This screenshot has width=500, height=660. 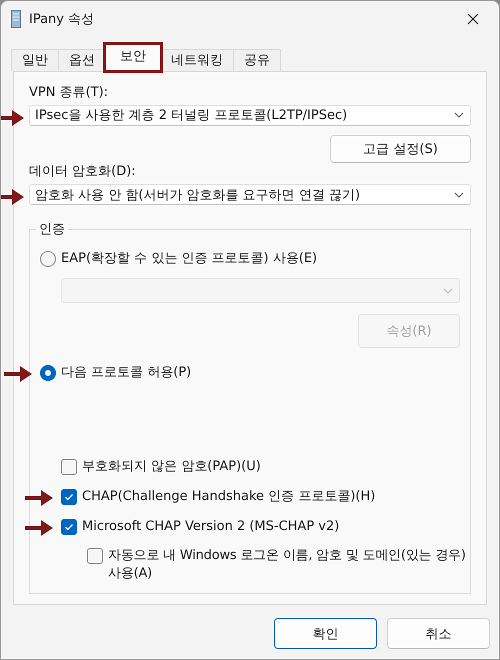 I want to click on field-label: 데이터 암호화(D):, so click(x=83, y=172).